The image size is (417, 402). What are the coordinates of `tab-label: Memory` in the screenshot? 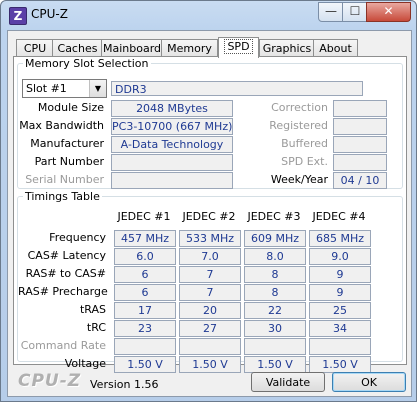 It's located at (189, 48).